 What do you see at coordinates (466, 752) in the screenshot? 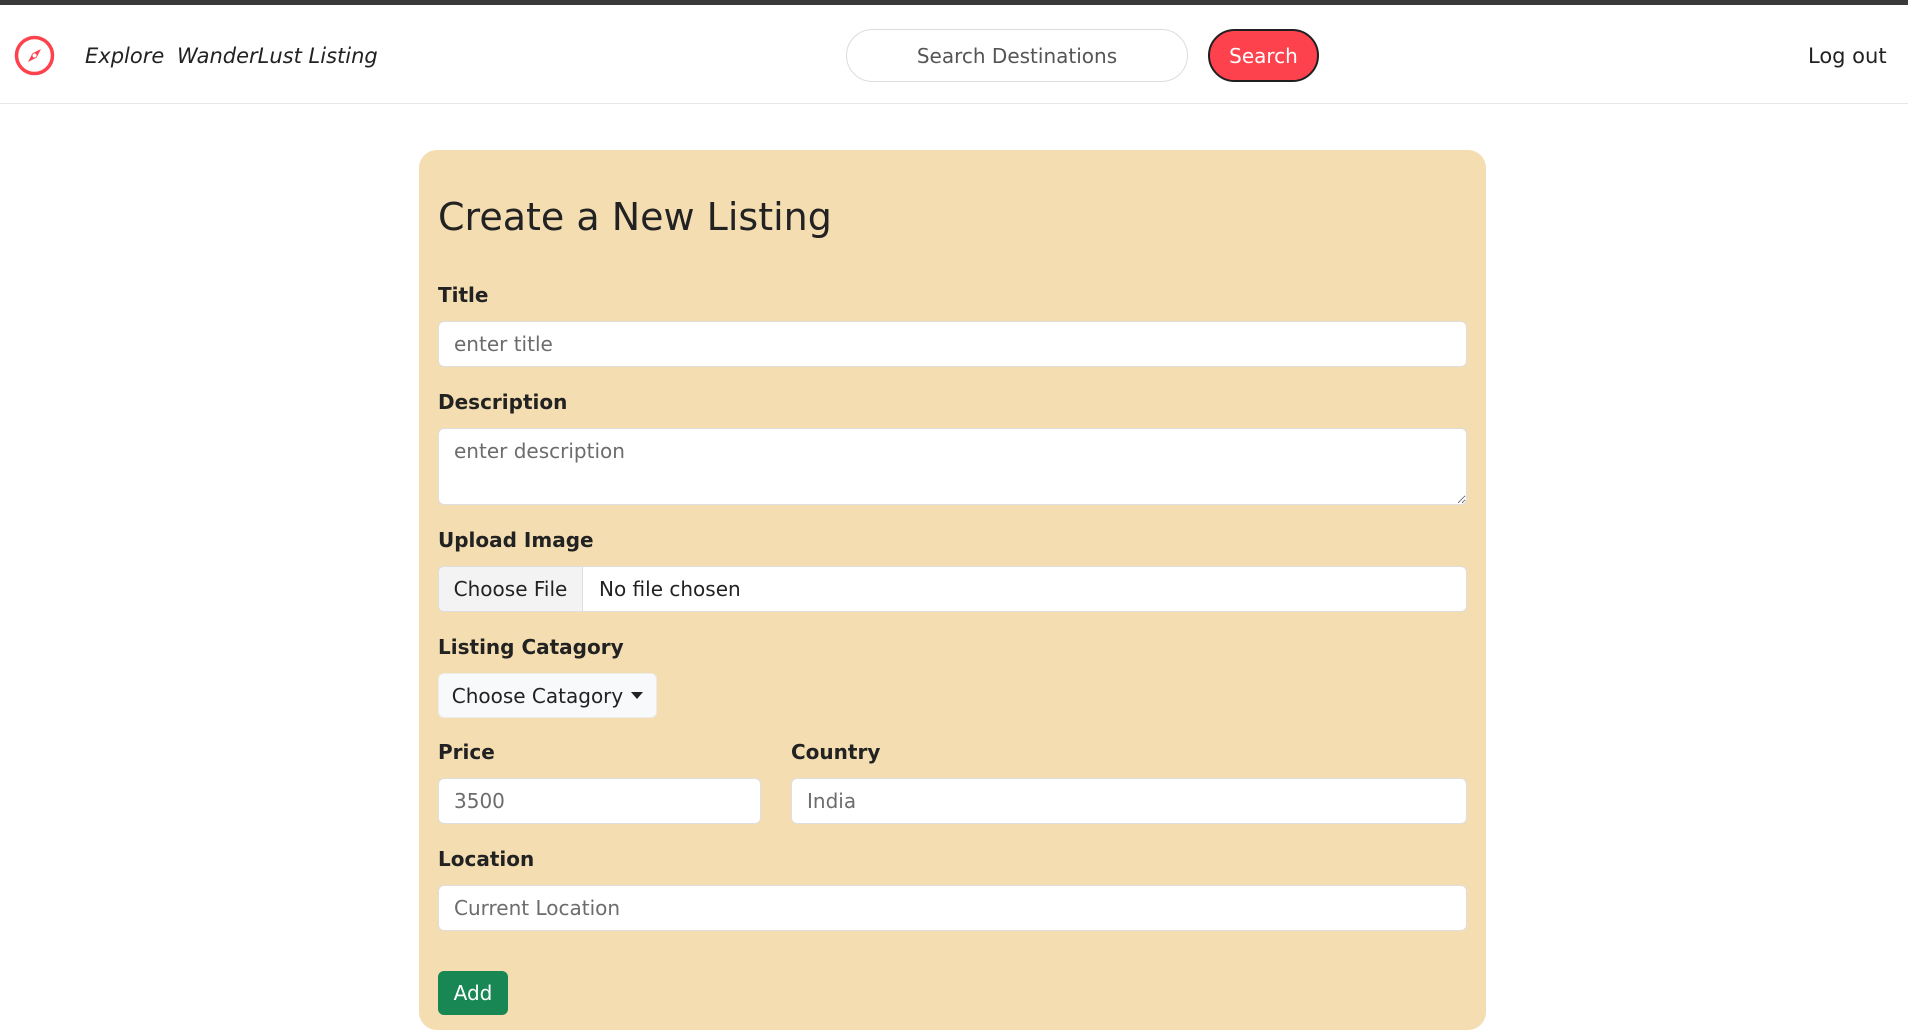
I see `price-label: Price` at bounding box center [466, 752].